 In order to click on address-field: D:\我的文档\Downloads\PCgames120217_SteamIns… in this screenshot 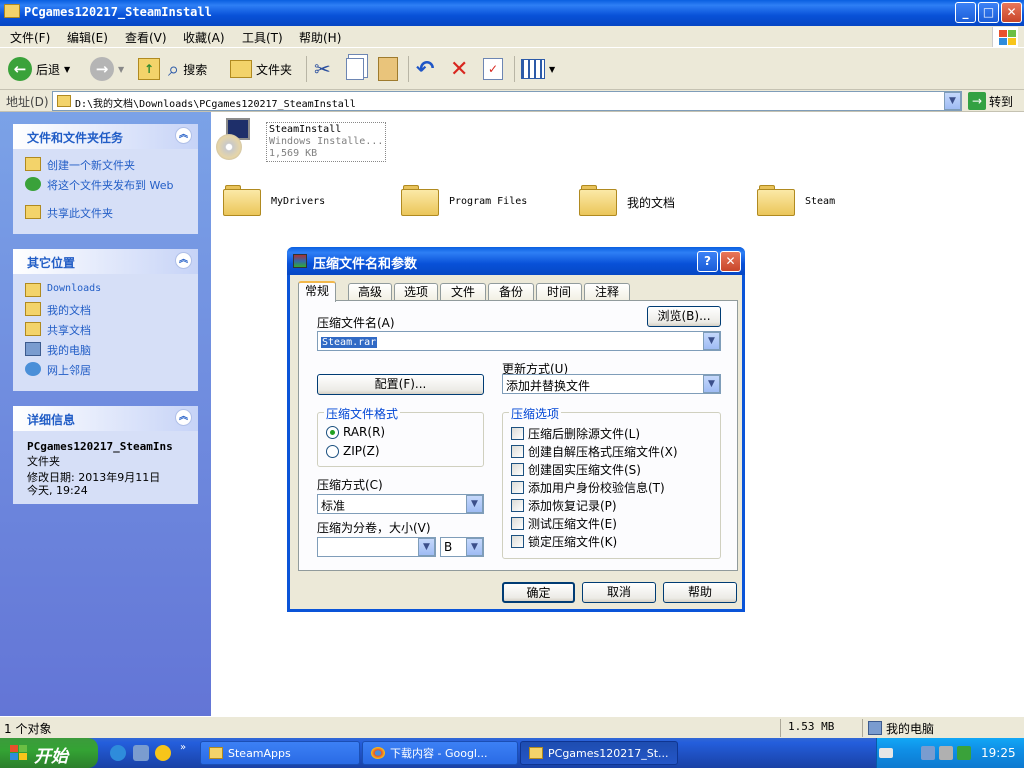, I will do `click(507, 101)`.